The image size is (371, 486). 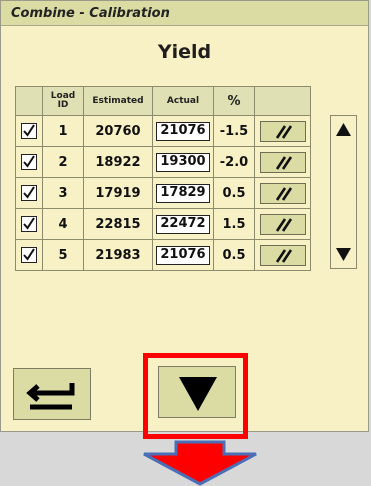 I want to click on actual-cell: 17829, so click(x=183, y=193).